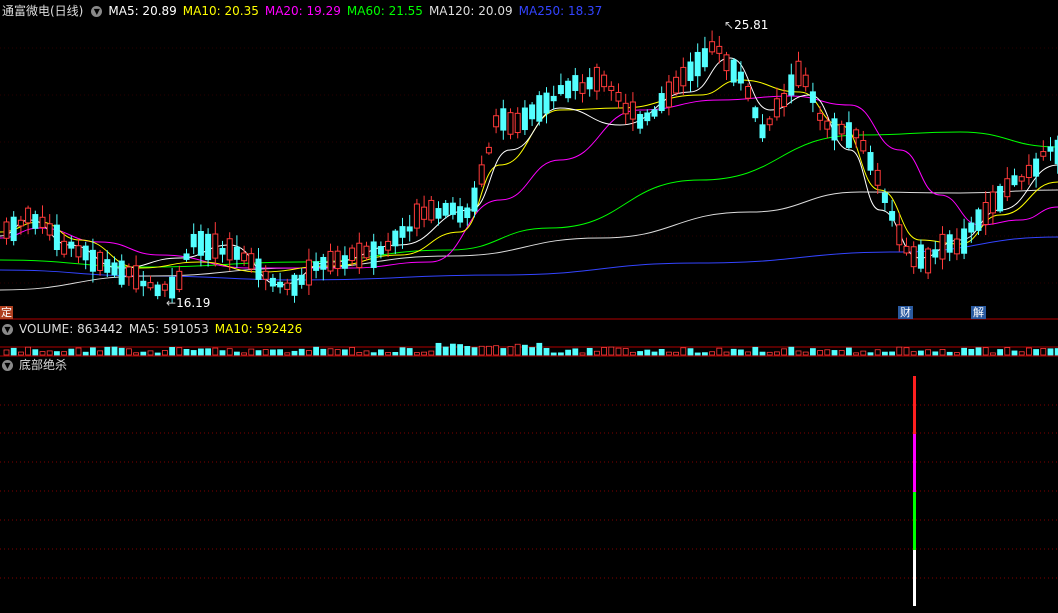 The image size is (1058, 613). What do you see at coordinates (470, 11) in the screenshot?
I see `ma120-label: MA120: 20.09` at bounding box center [470, 11].